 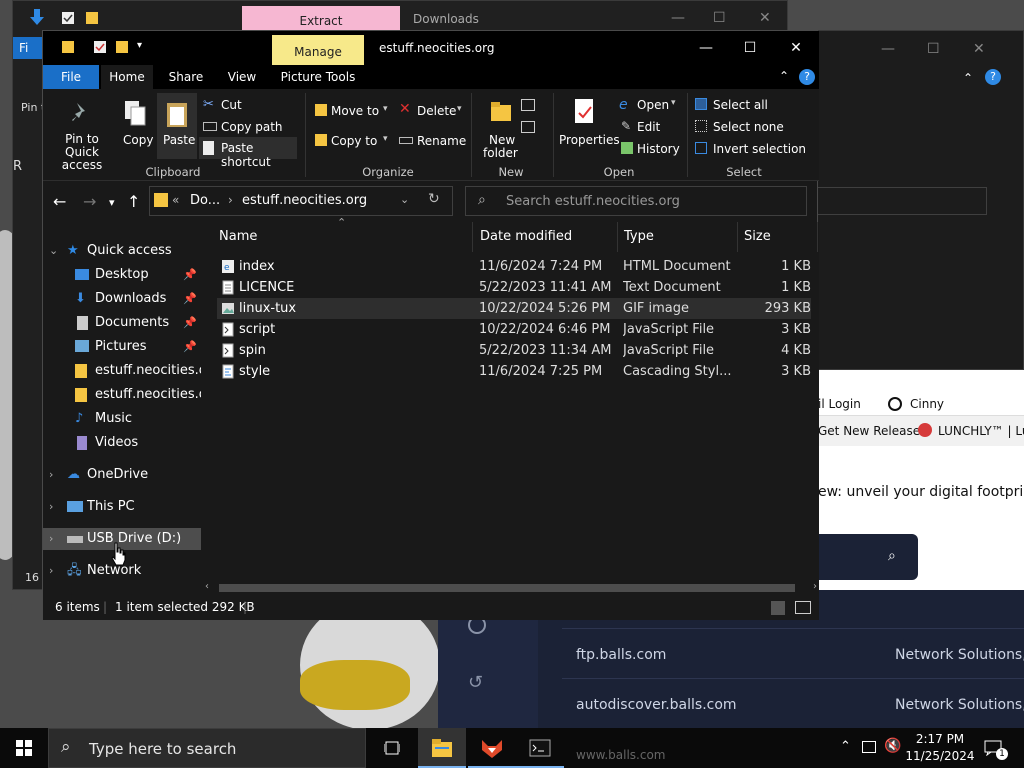 What do you see at coordinates (71, 77) in the screenshot?
I see `tab-file: File` at bounding box center [71, 77].